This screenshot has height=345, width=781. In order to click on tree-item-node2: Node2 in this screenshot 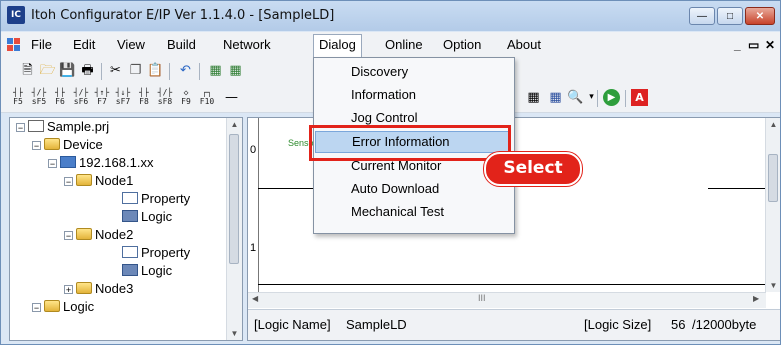, I will do `click(104, 235)`.